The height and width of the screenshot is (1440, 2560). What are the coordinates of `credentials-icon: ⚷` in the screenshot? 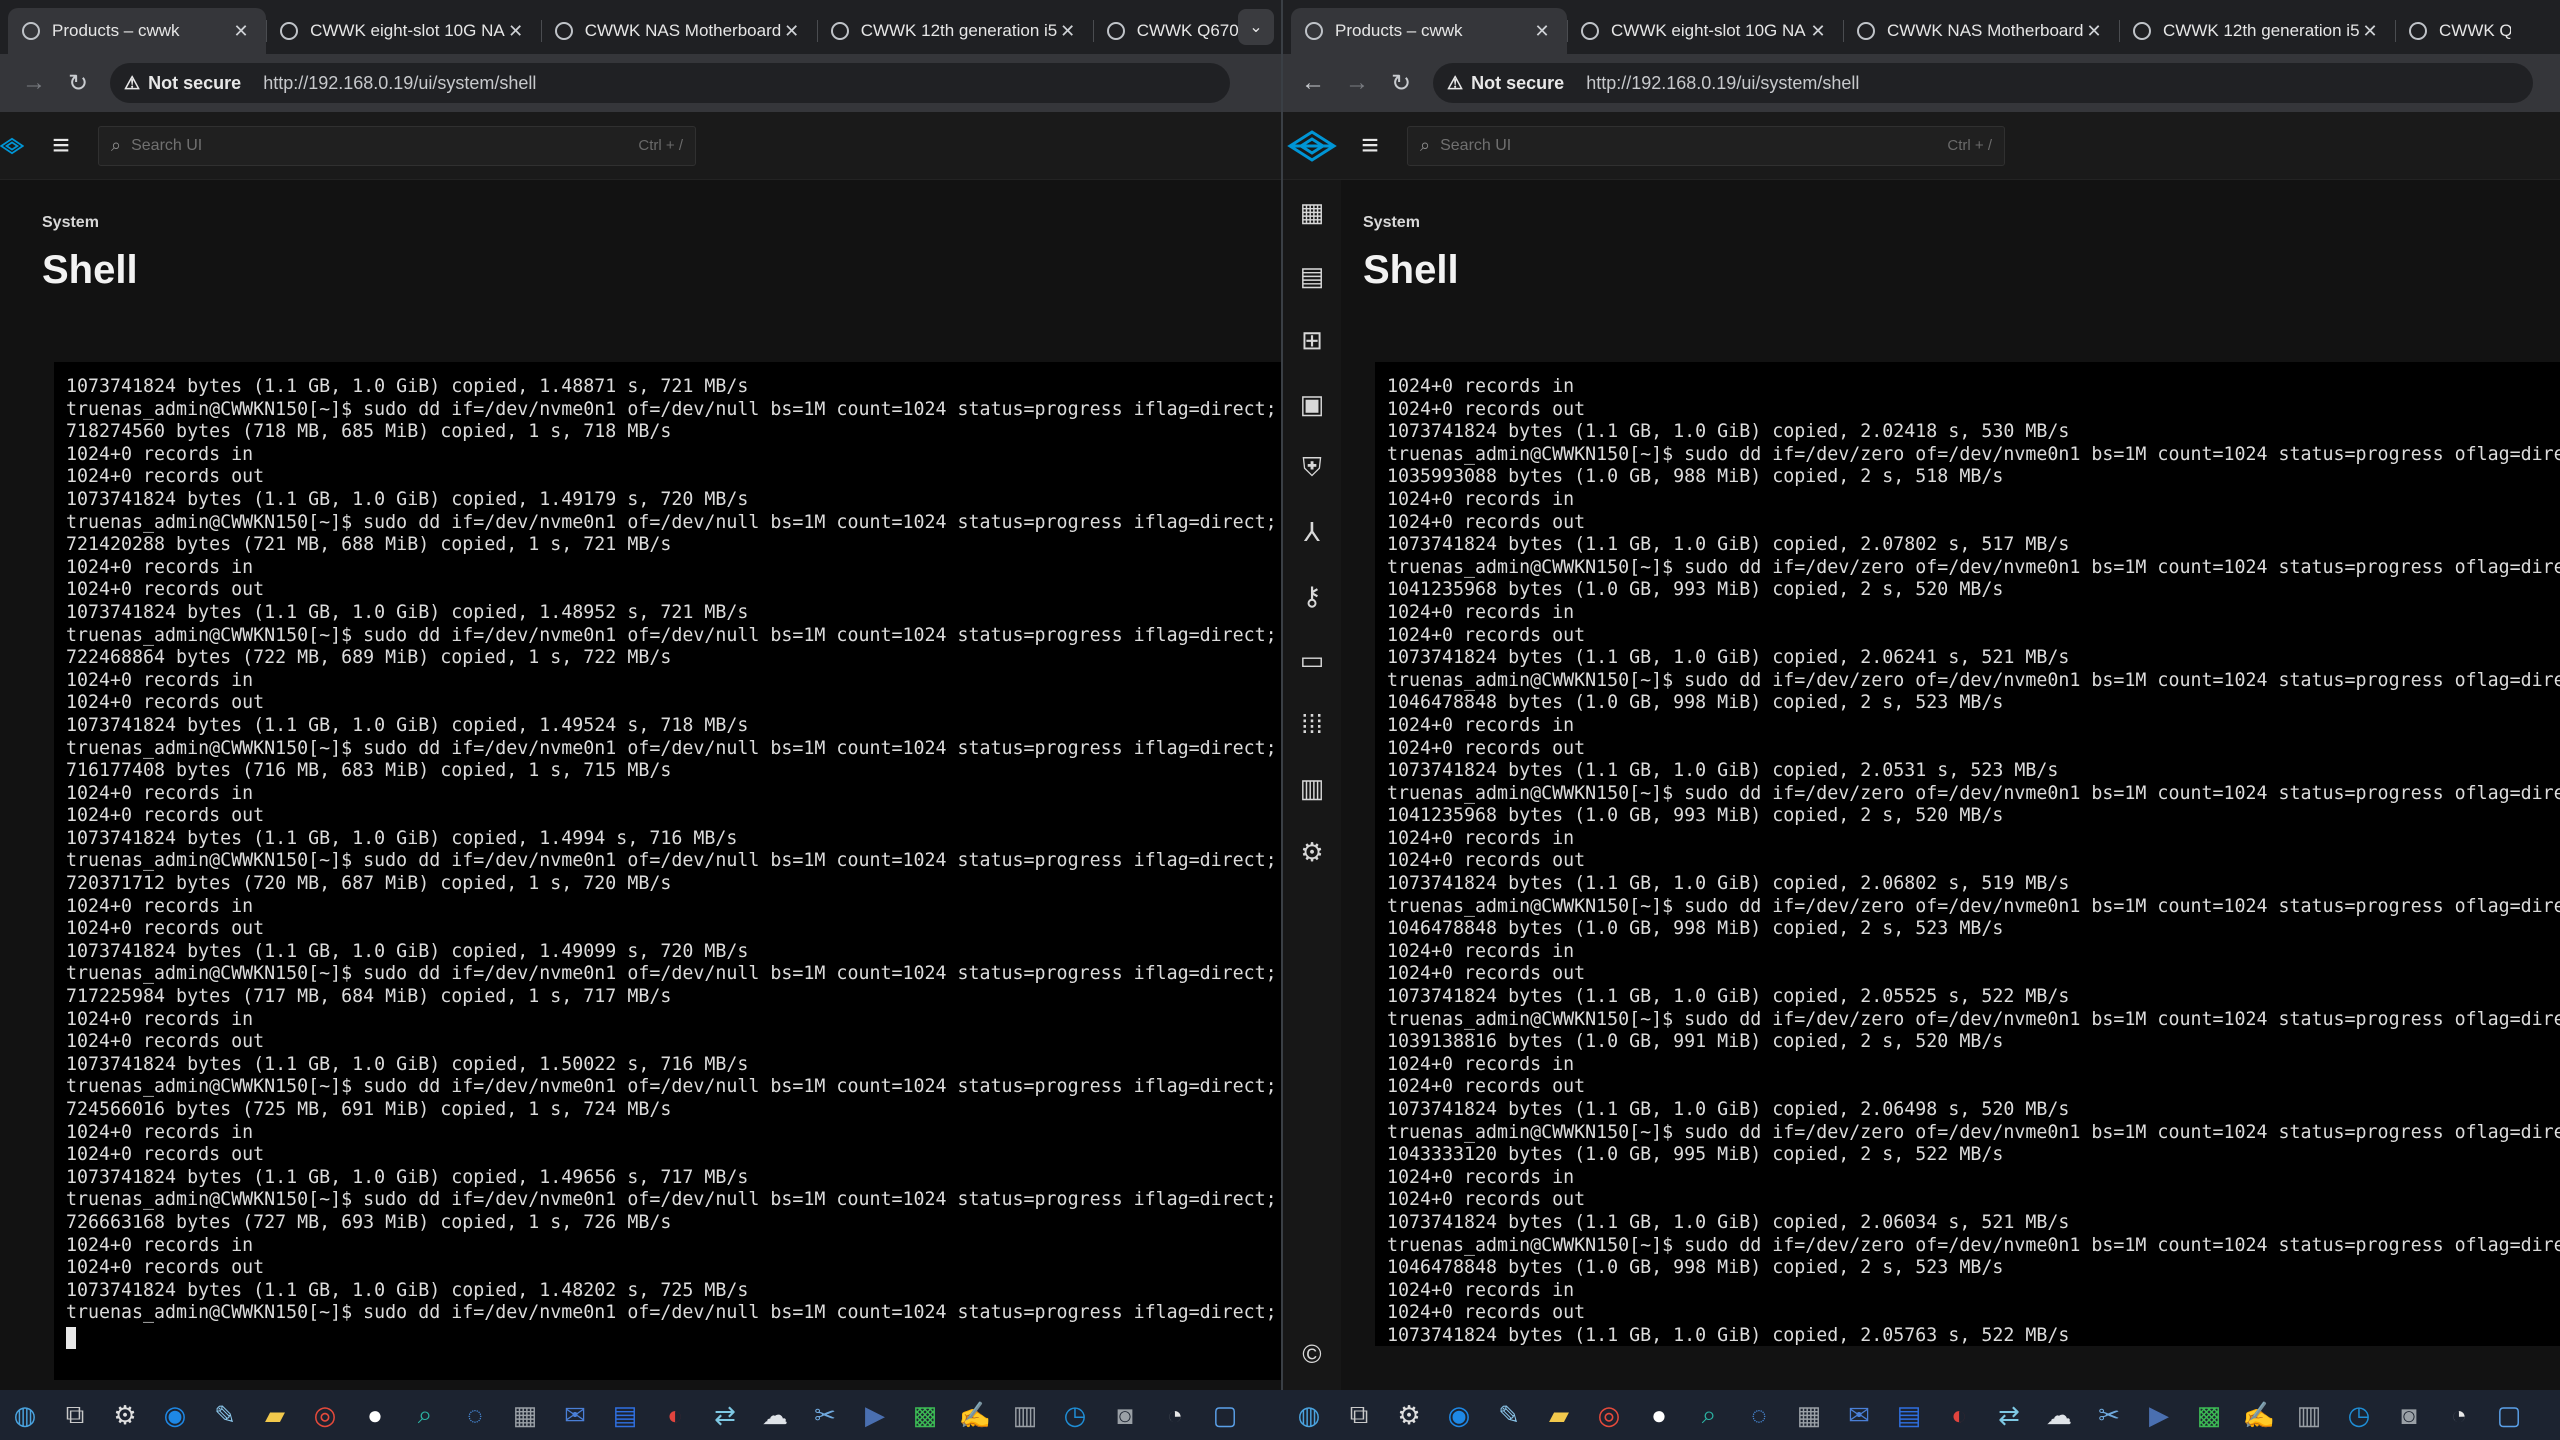 It's located at (1312, 596).